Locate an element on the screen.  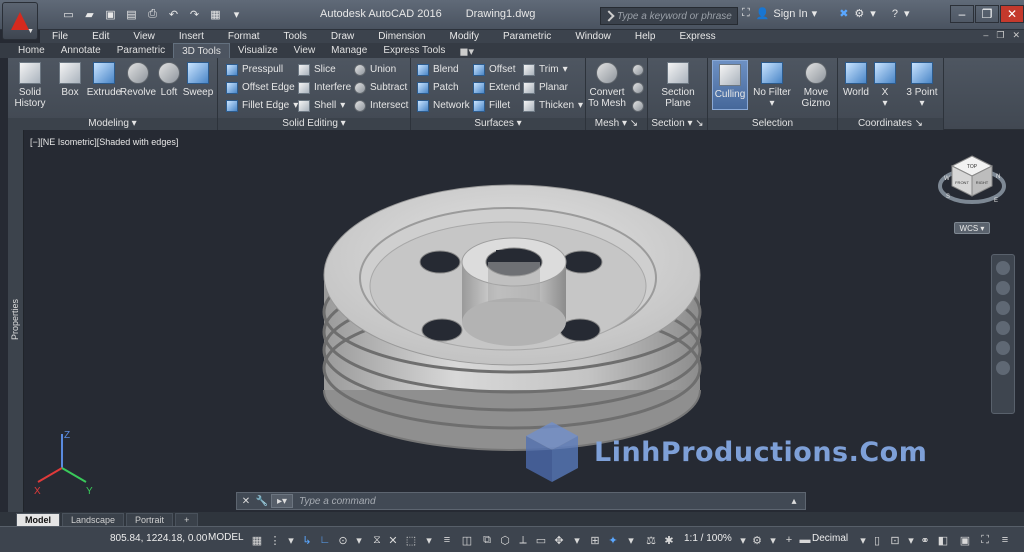
open-folder-icon: ▰ is located at coordinates (89, 14).